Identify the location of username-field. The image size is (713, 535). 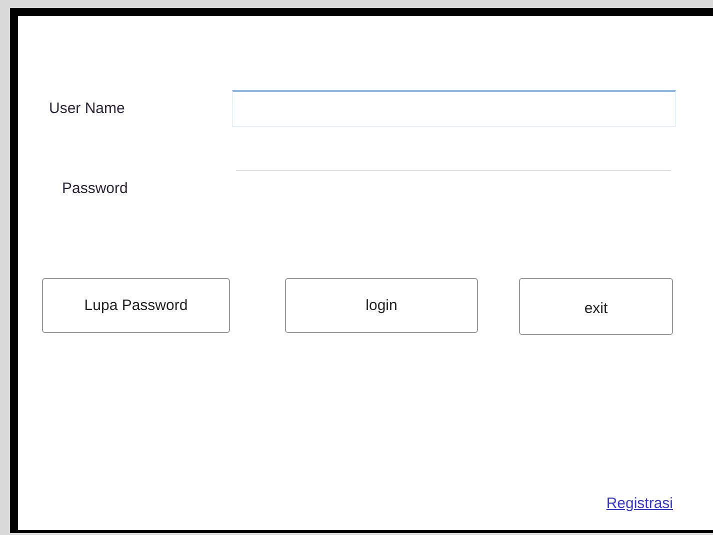
(454, 108).